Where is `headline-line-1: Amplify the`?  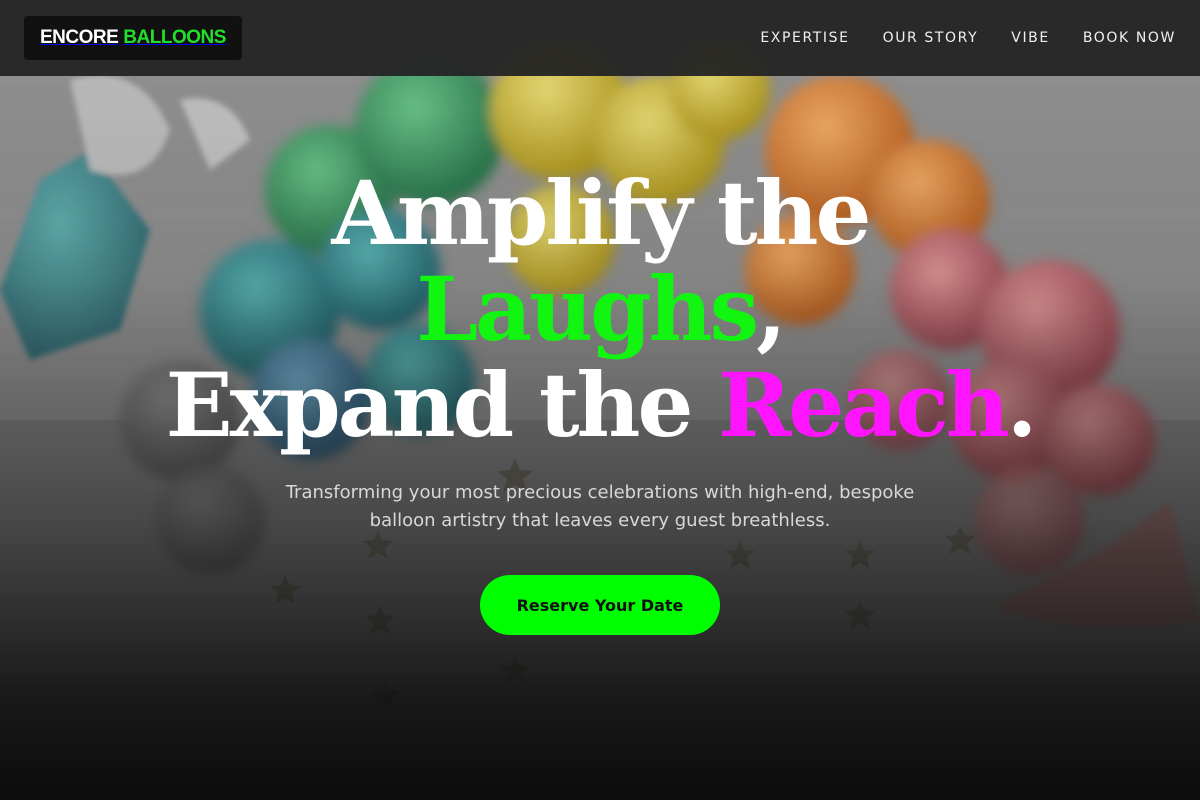
headline-line-1: Amplify the is located at coordinates (601, 213).